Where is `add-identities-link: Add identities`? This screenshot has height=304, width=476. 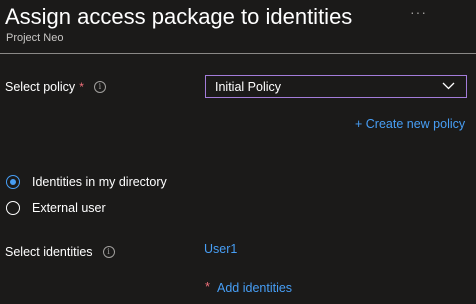
add-identities-link: Add identities is located at coordinates (254, 288).